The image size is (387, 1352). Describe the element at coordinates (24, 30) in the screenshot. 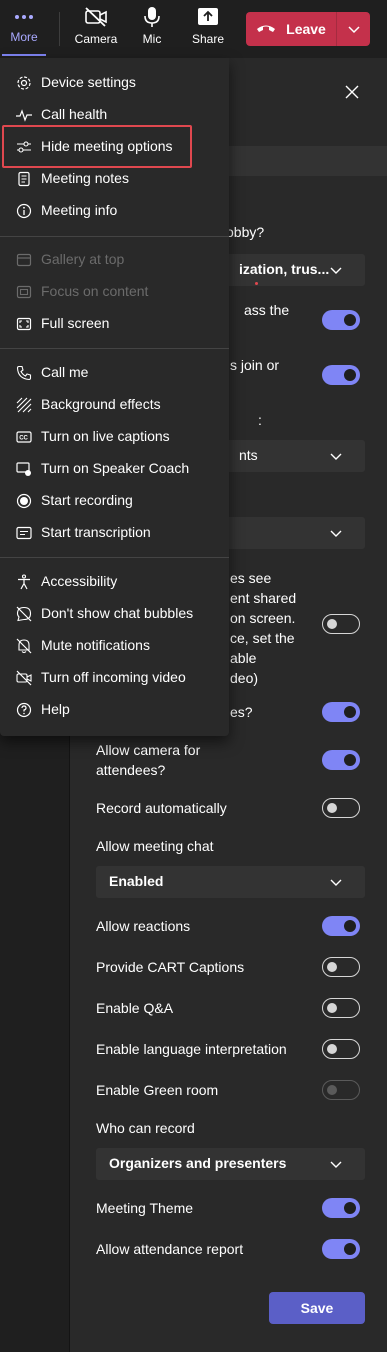

I see `more-button: More` at that location.